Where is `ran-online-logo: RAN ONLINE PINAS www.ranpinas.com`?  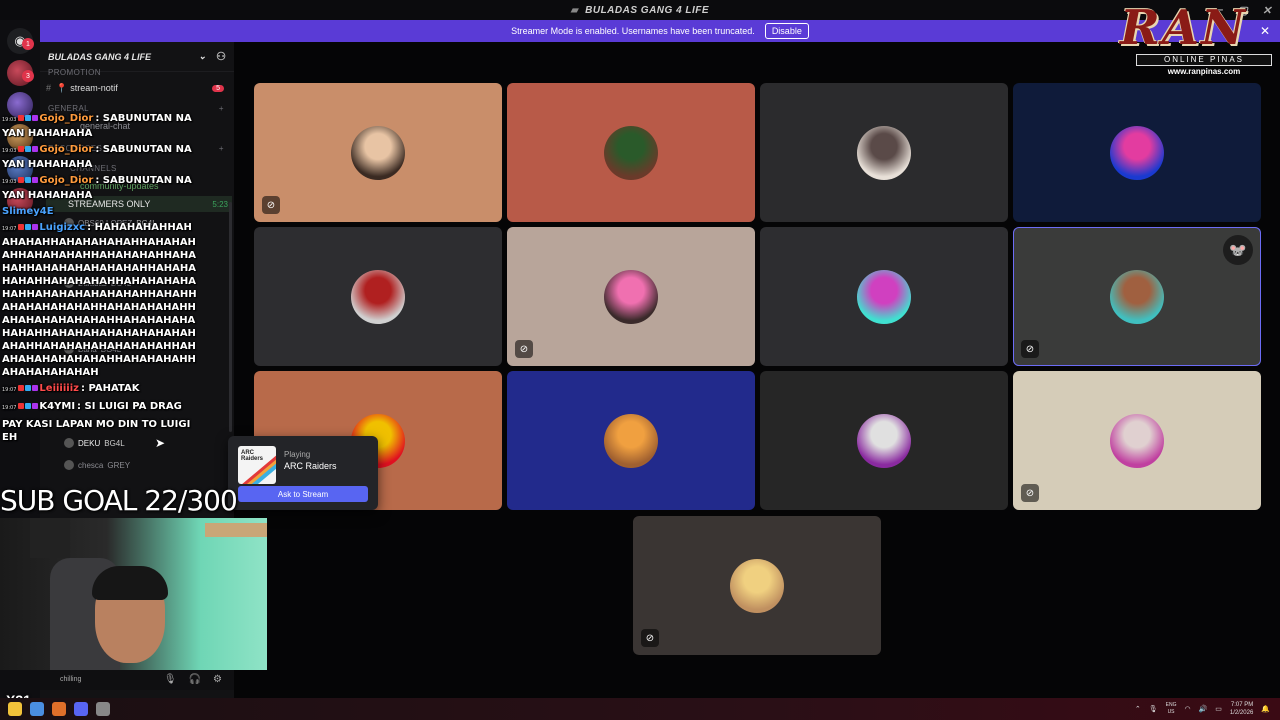
ran-online-logo: RAN ONLINE PINAS www.ranpinas.com is located at coordinates (1195, 41).